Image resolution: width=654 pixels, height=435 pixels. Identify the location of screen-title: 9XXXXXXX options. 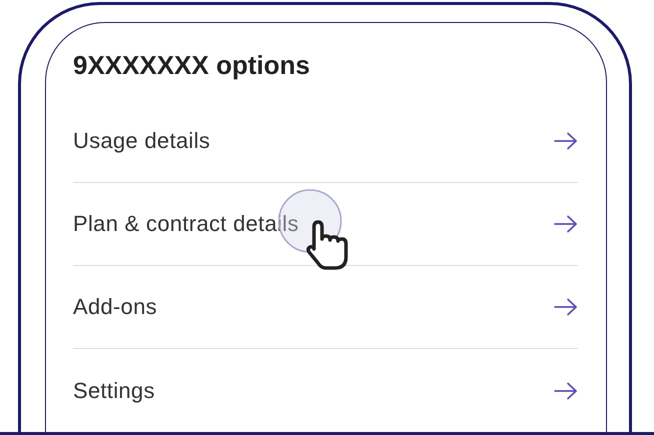
(192, 65).